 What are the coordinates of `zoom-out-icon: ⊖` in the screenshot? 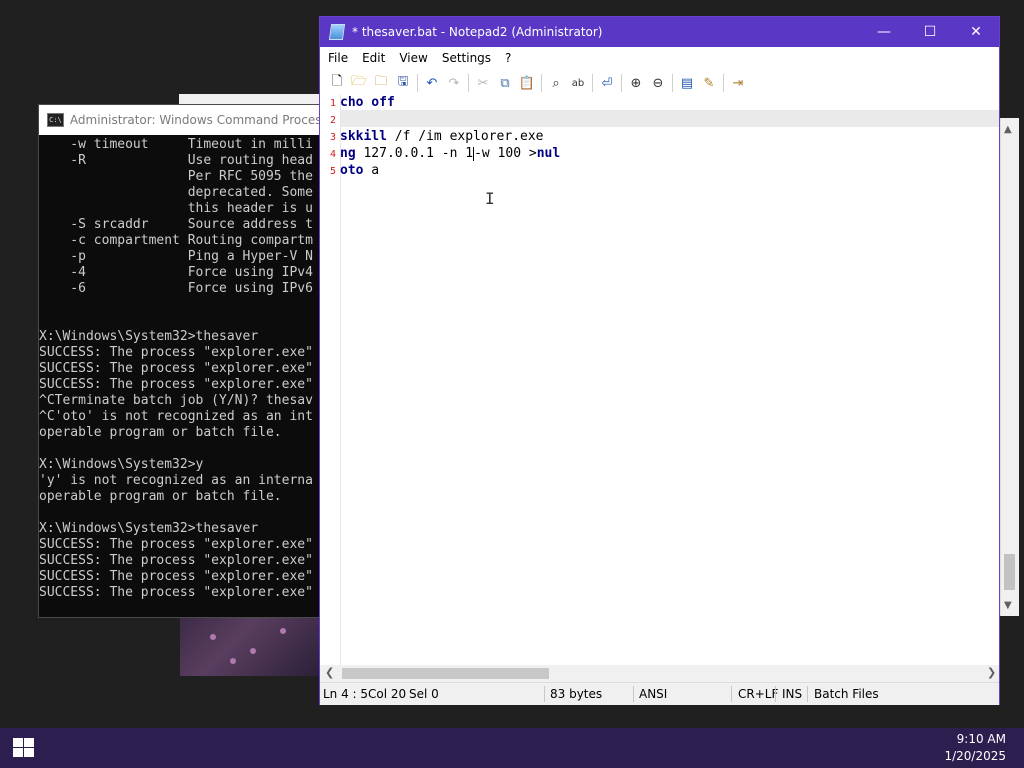 It's located at (658, 83).